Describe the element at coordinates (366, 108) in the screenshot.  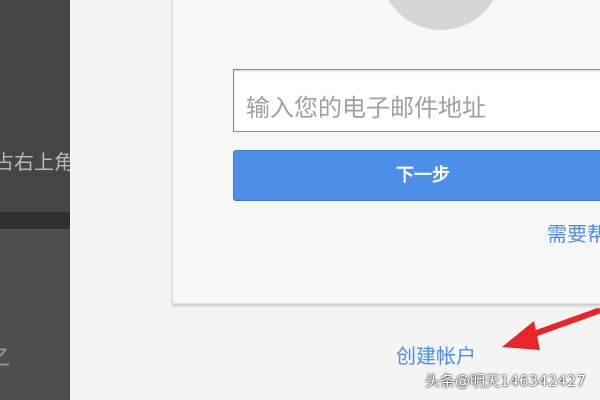
I see `email-placeholder: 输入您的电子邮件地址` at that location.